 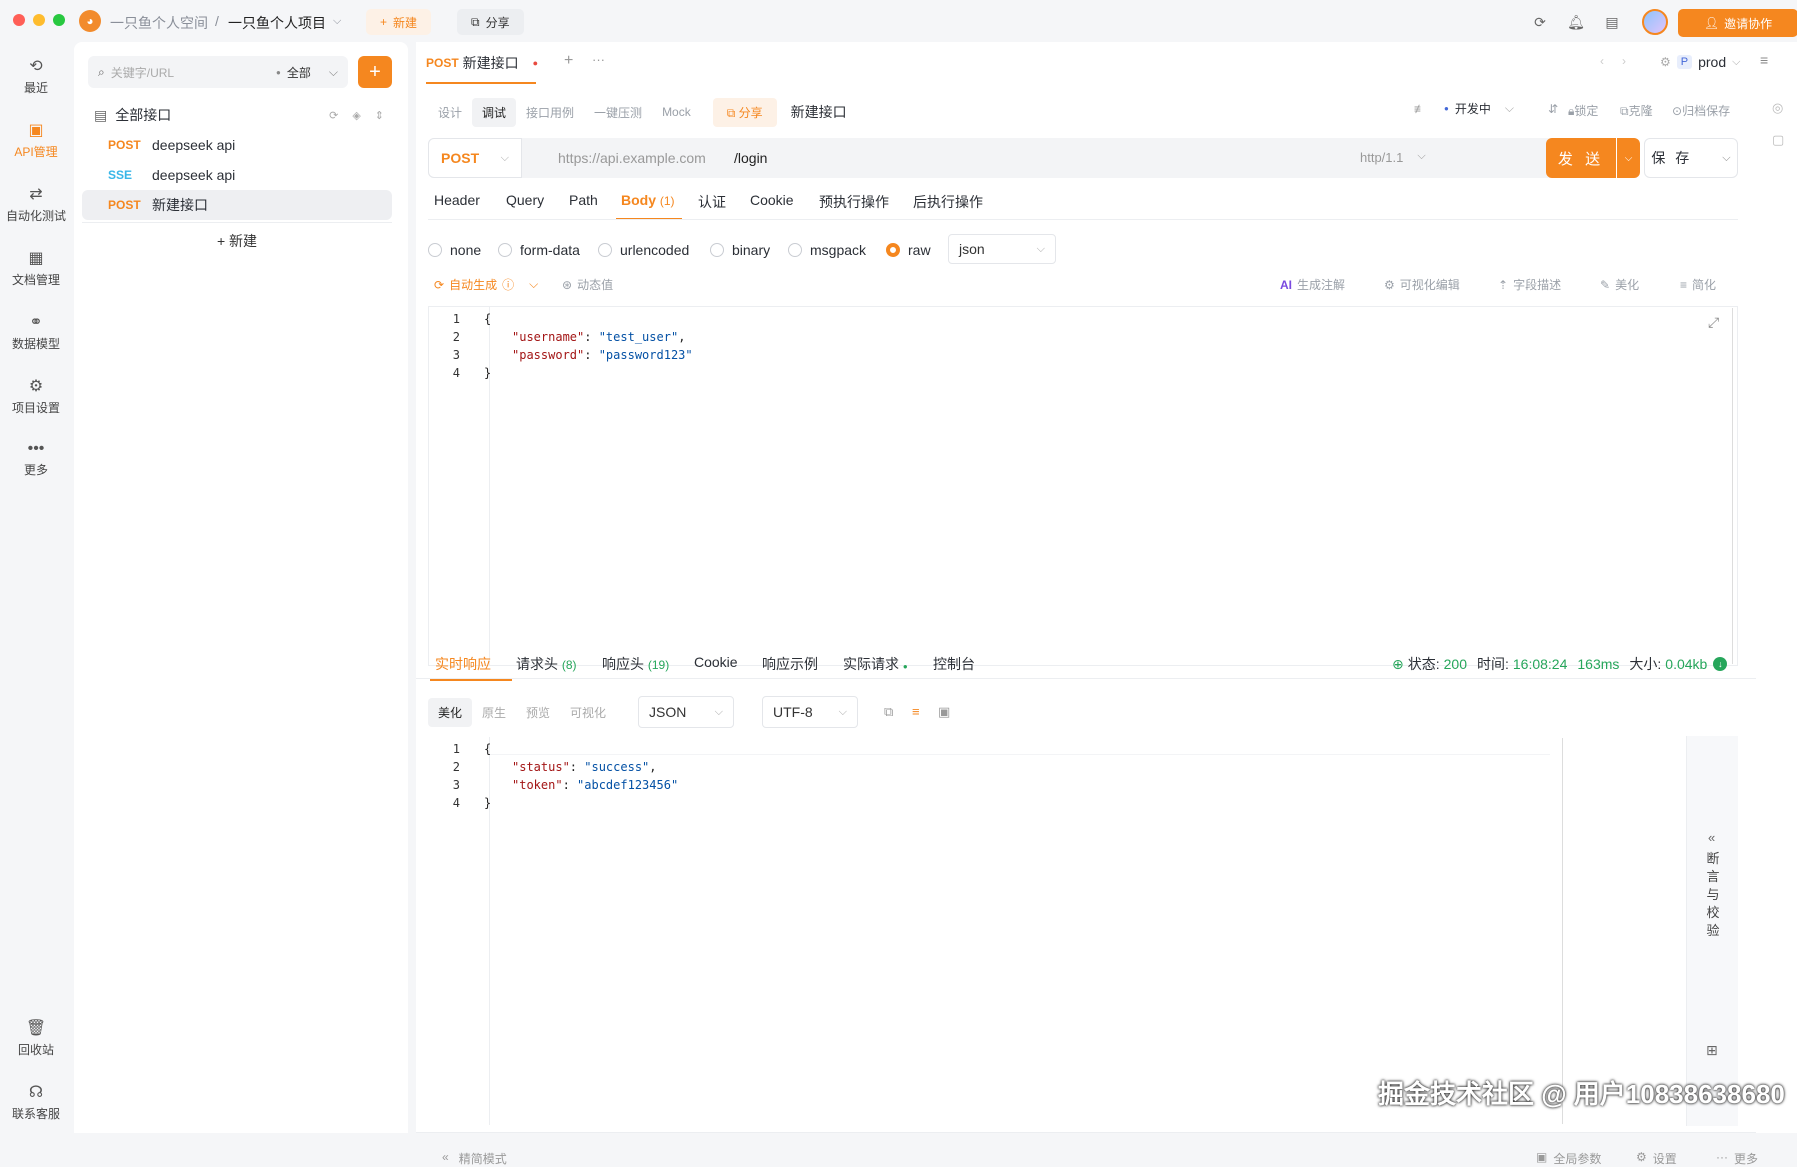 What do you see at coordinates (744, 112) in the screenshot?
I see `share-doc-button: ⧉ 分享` at bounding box center [744, 112].